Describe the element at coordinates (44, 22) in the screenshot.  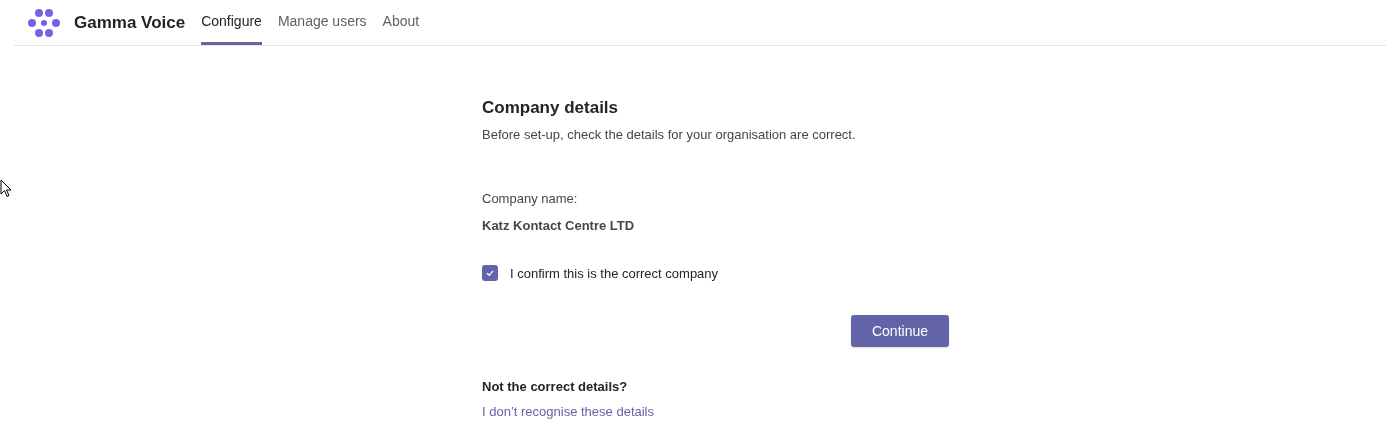
I see `logo-icon` at that location.